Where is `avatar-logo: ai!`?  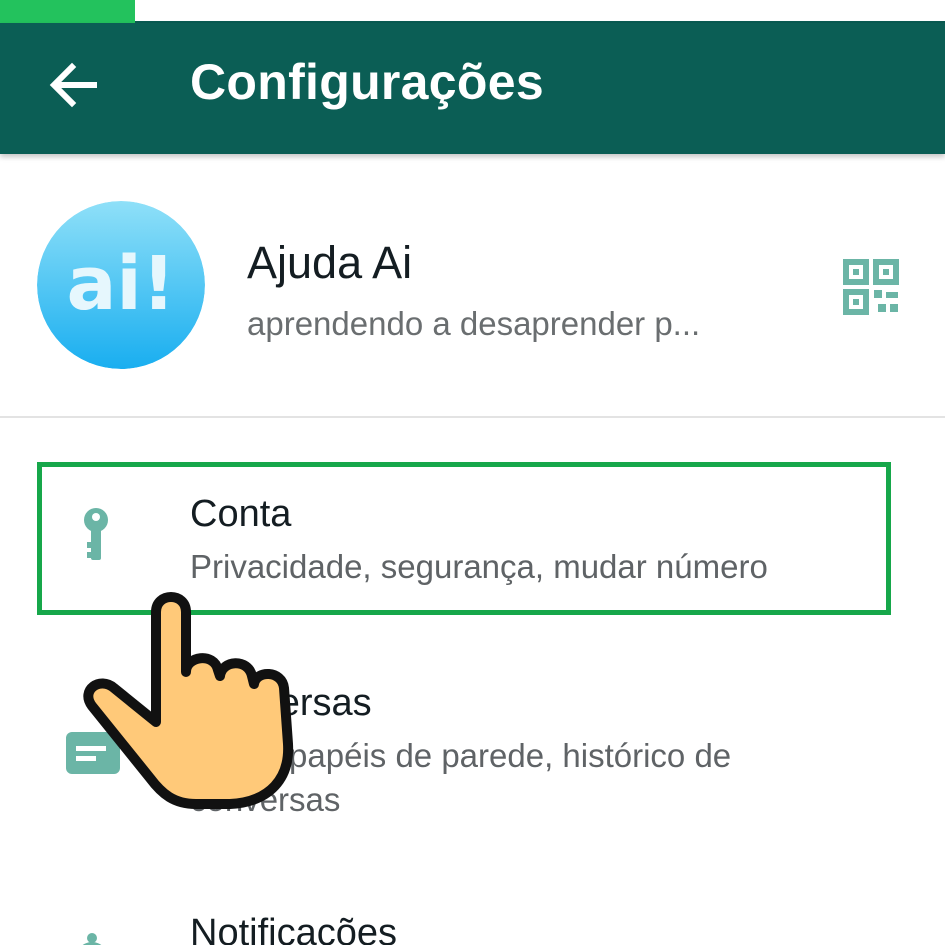
avatar-logo: ai! is located at coordinates (121, 285).